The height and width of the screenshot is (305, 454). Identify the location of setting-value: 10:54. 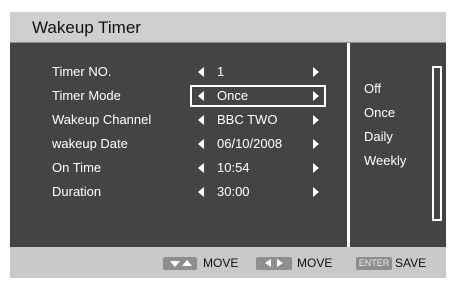
(233, 167).